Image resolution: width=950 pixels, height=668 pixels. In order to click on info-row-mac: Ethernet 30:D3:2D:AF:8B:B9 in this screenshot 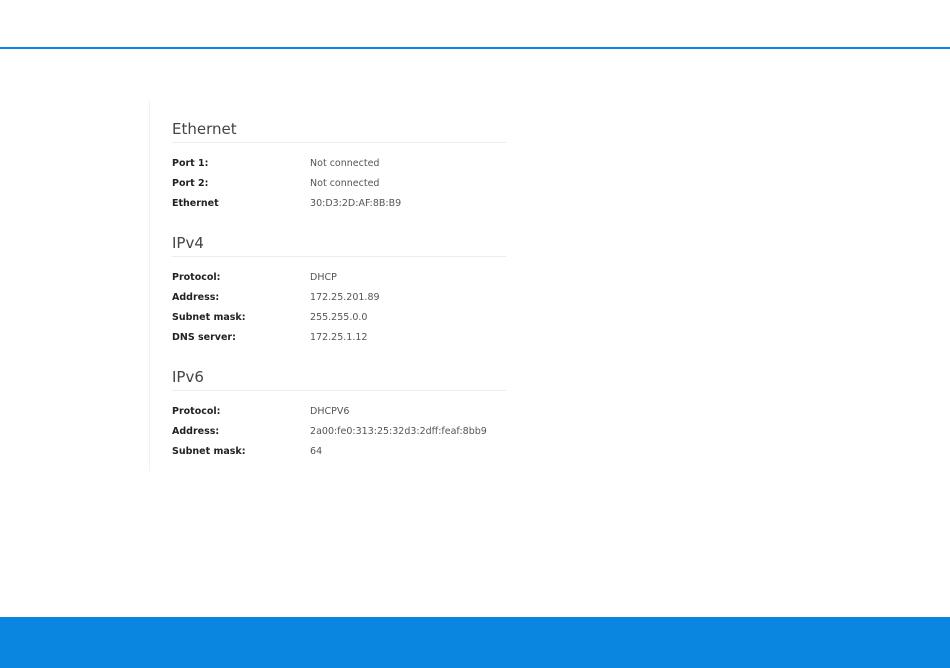, I will do `click(339, 204)`.